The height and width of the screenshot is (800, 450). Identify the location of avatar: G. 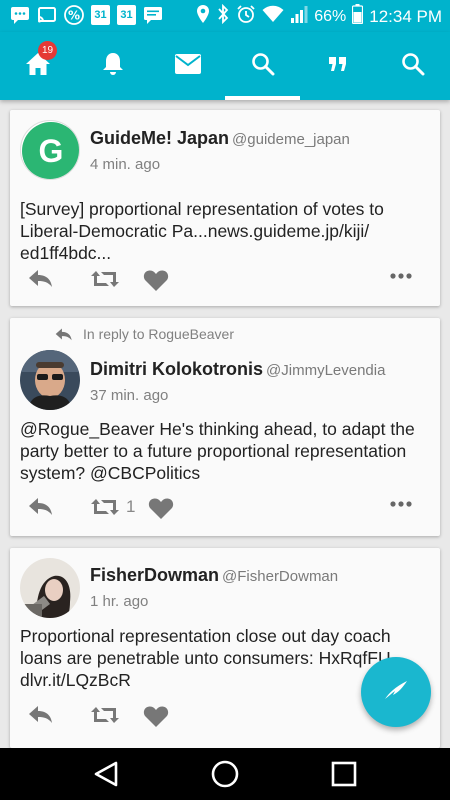
(50, 150).